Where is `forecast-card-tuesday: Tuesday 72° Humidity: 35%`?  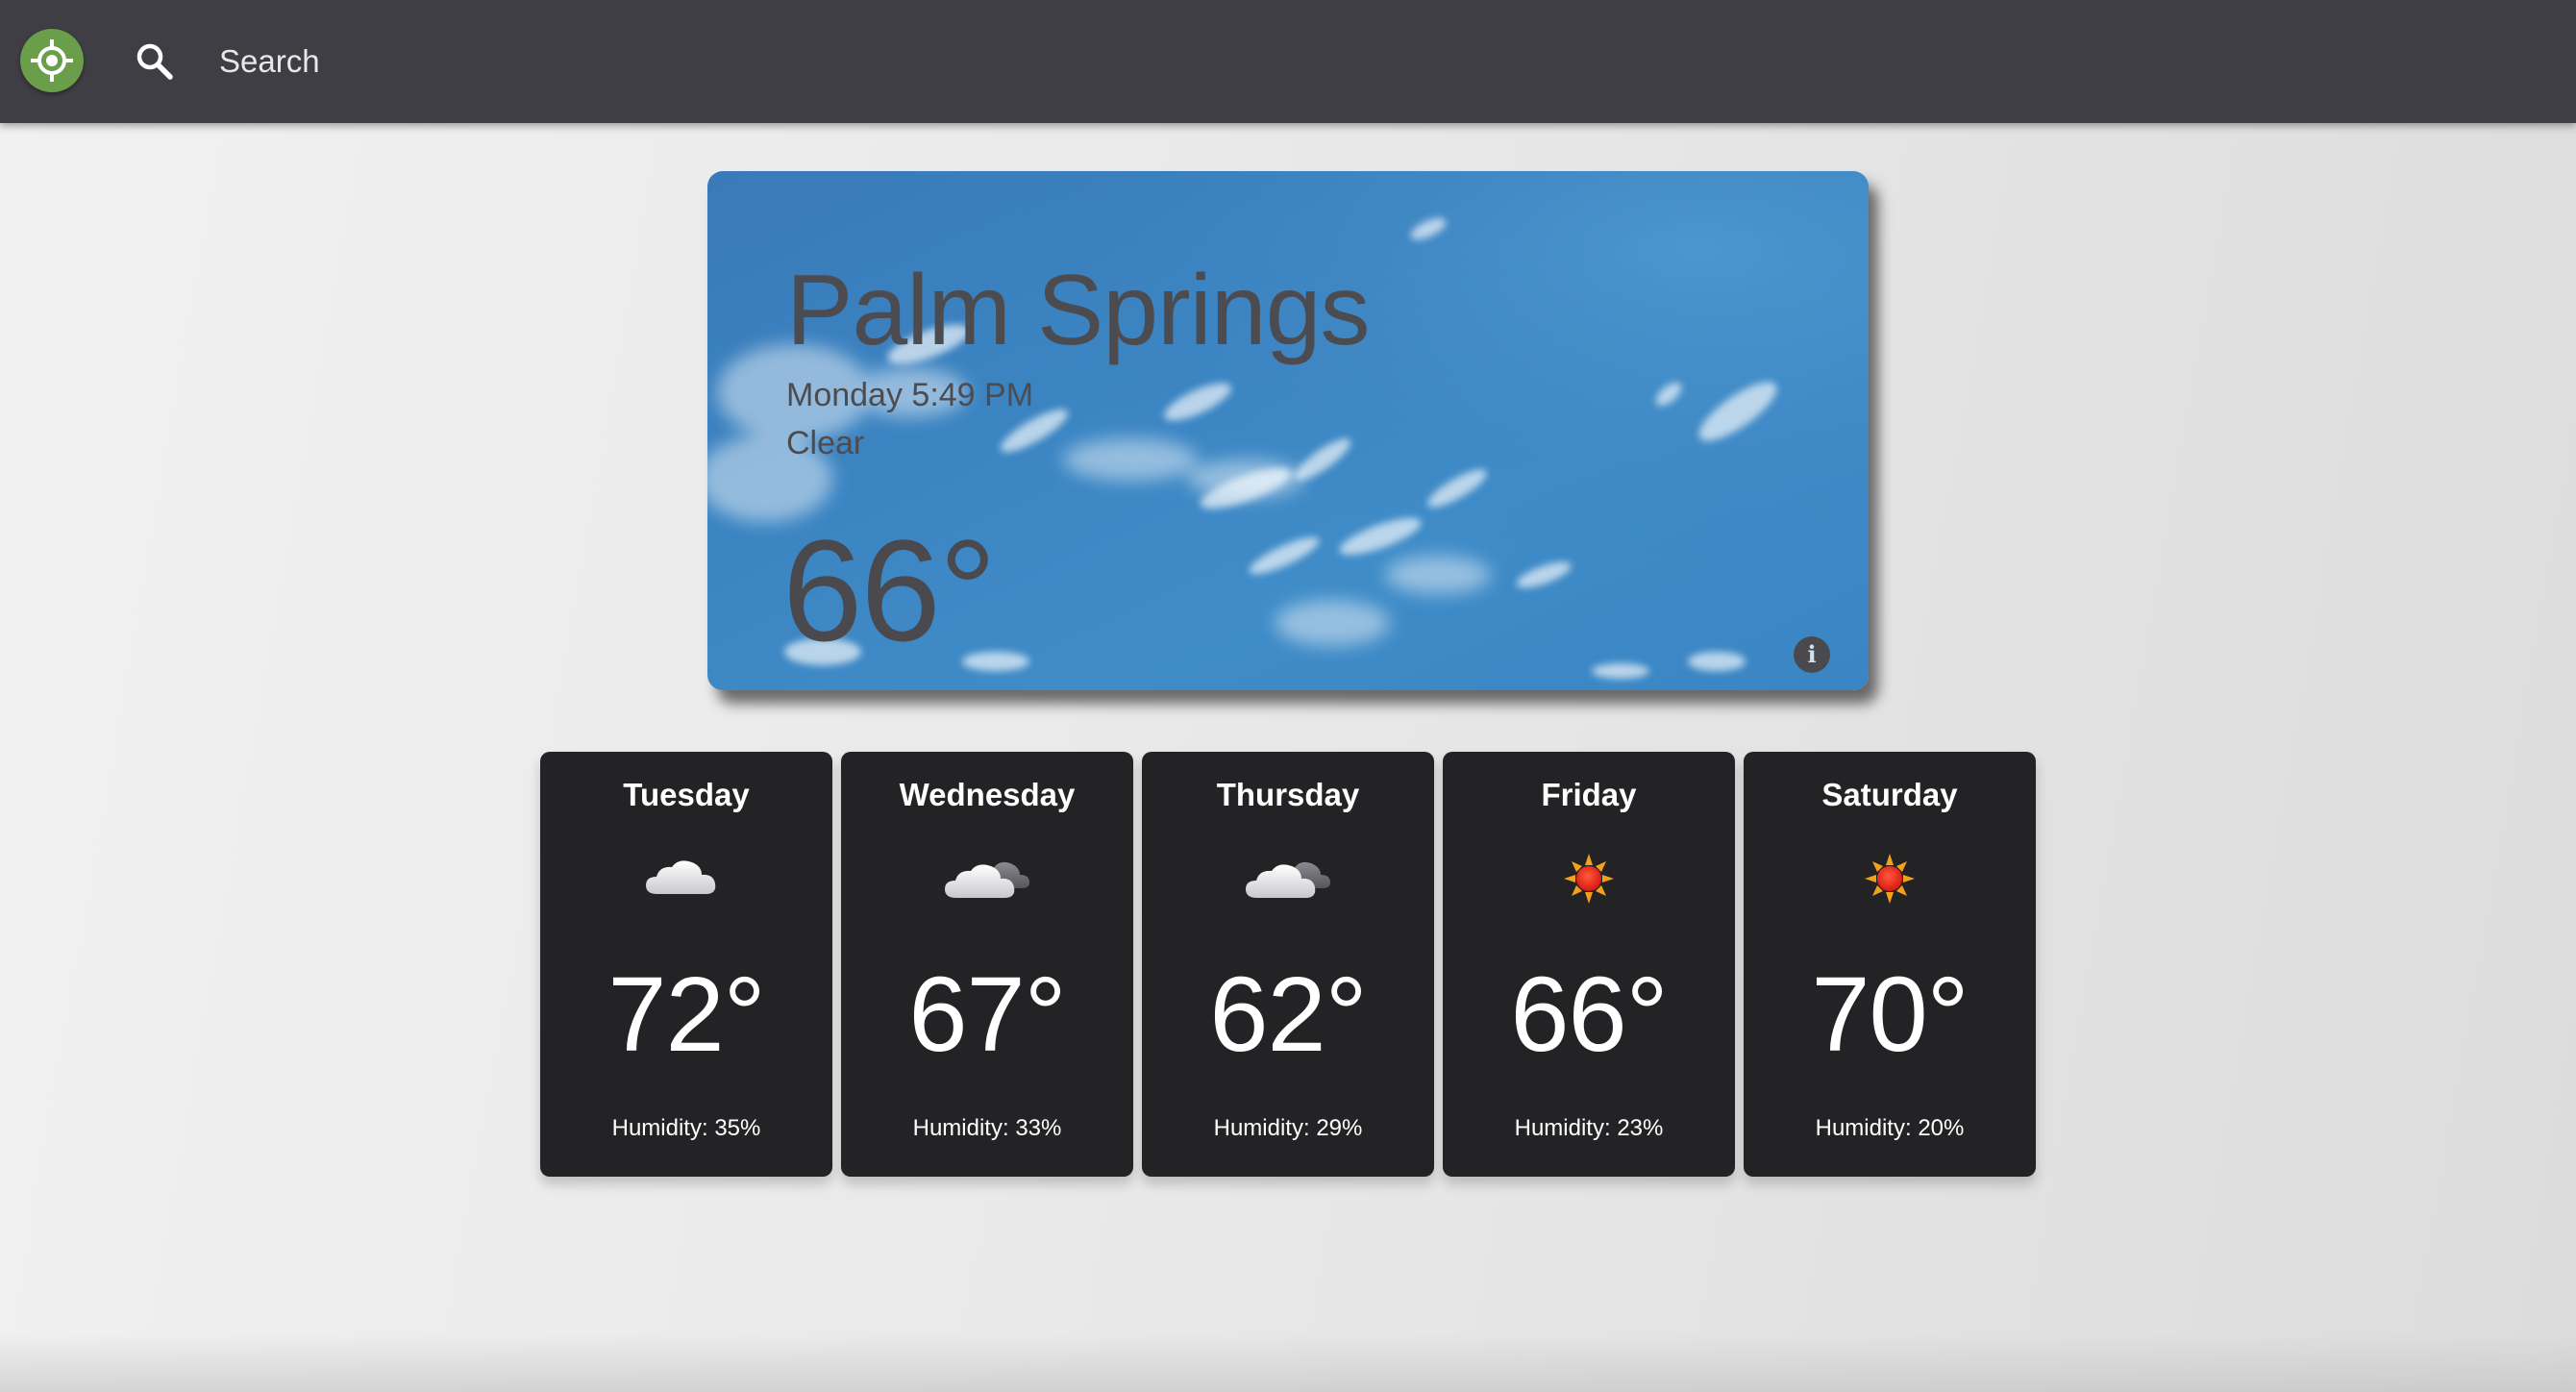 forecast-card-tuesday: Tuesday 72° Humidity: 35% is located at coordinates (686, 964).